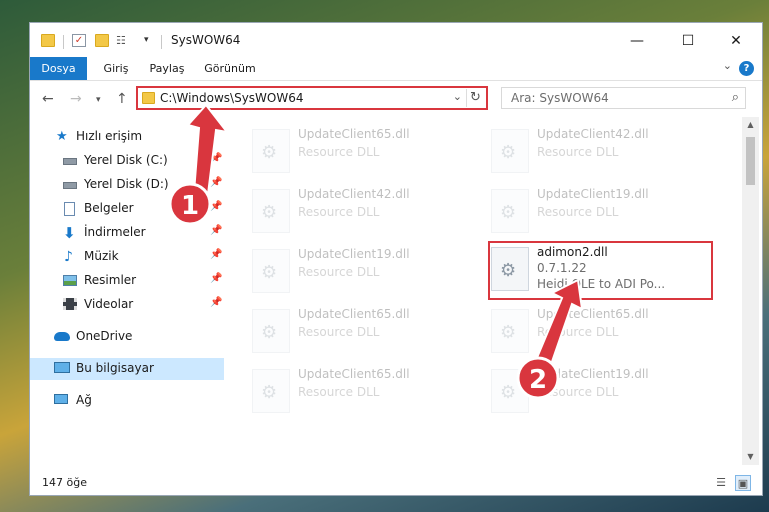 The width and height of the screenshot is (769, 512). I want to click on item-count: 147 öğe, so click(64, 482).